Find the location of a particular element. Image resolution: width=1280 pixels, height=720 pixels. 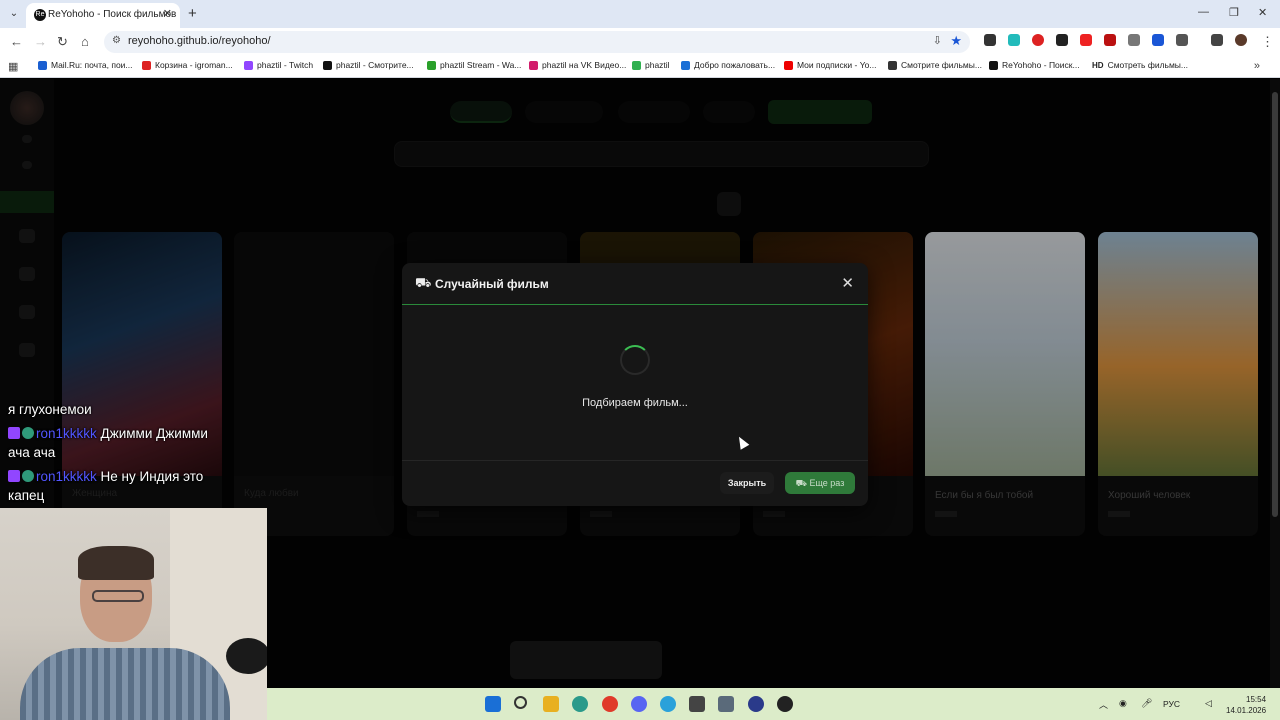

bookmark-item: phaztil is located at coordinates (651, 65).